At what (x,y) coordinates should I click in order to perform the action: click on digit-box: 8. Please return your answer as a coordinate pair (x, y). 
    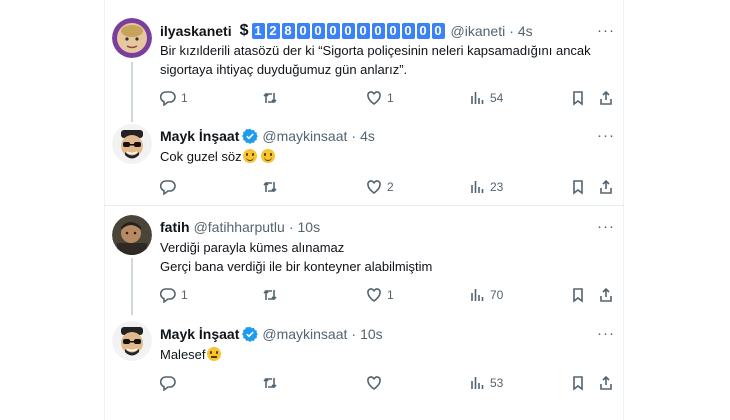
    Looking at the image, I should click on (288, 31).